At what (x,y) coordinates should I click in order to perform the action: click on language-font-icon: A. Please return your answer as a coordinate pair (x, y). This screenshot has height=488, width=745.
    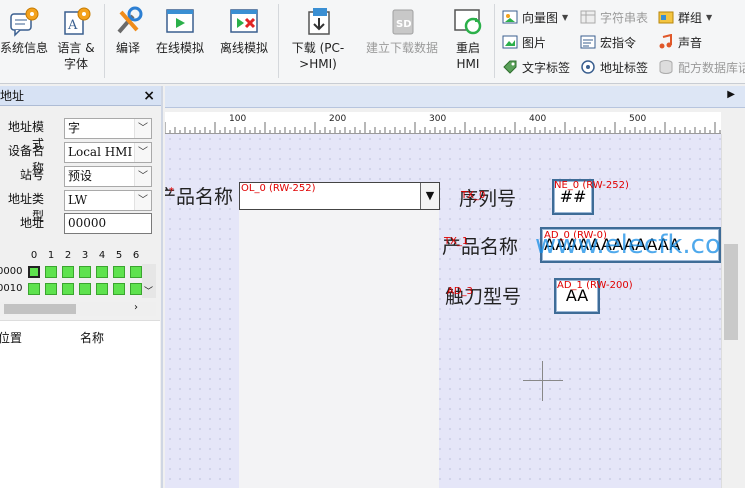
    Looking at the image, I should click on (76, 21).